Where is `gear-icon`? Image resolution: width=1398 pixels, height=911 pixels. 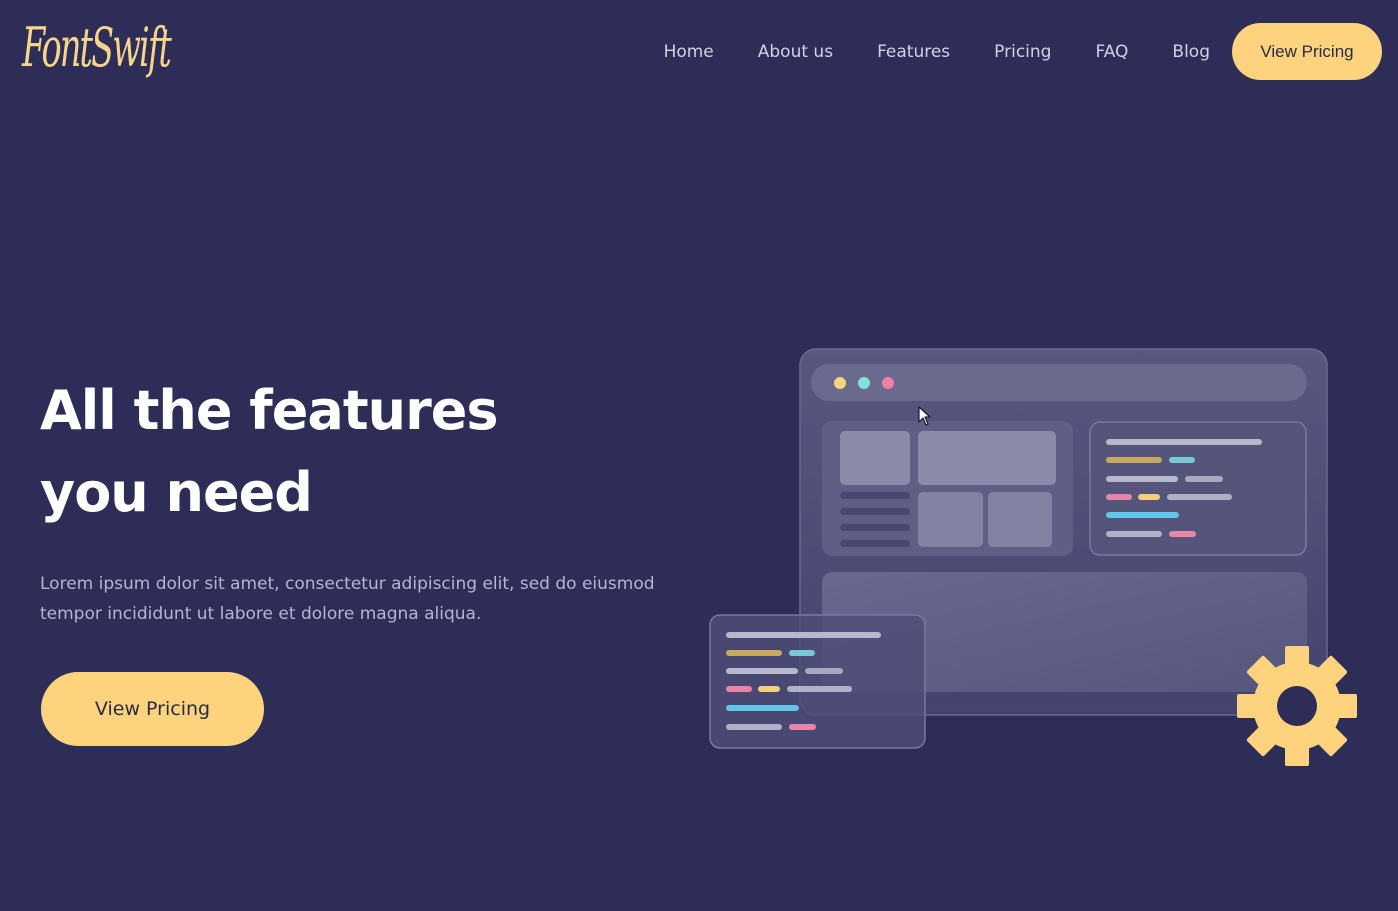 gear-icon is located at coordinates (1297, 706).